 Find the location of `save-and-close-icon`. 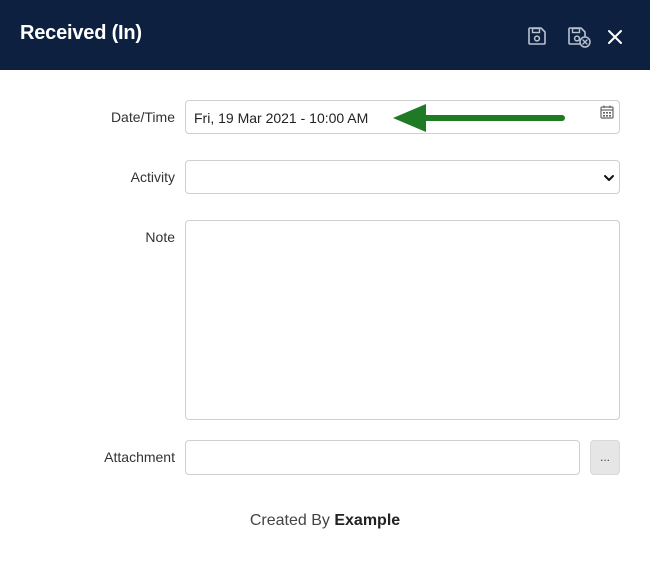

save-and-close-icon is located at coordinates (579, 37).